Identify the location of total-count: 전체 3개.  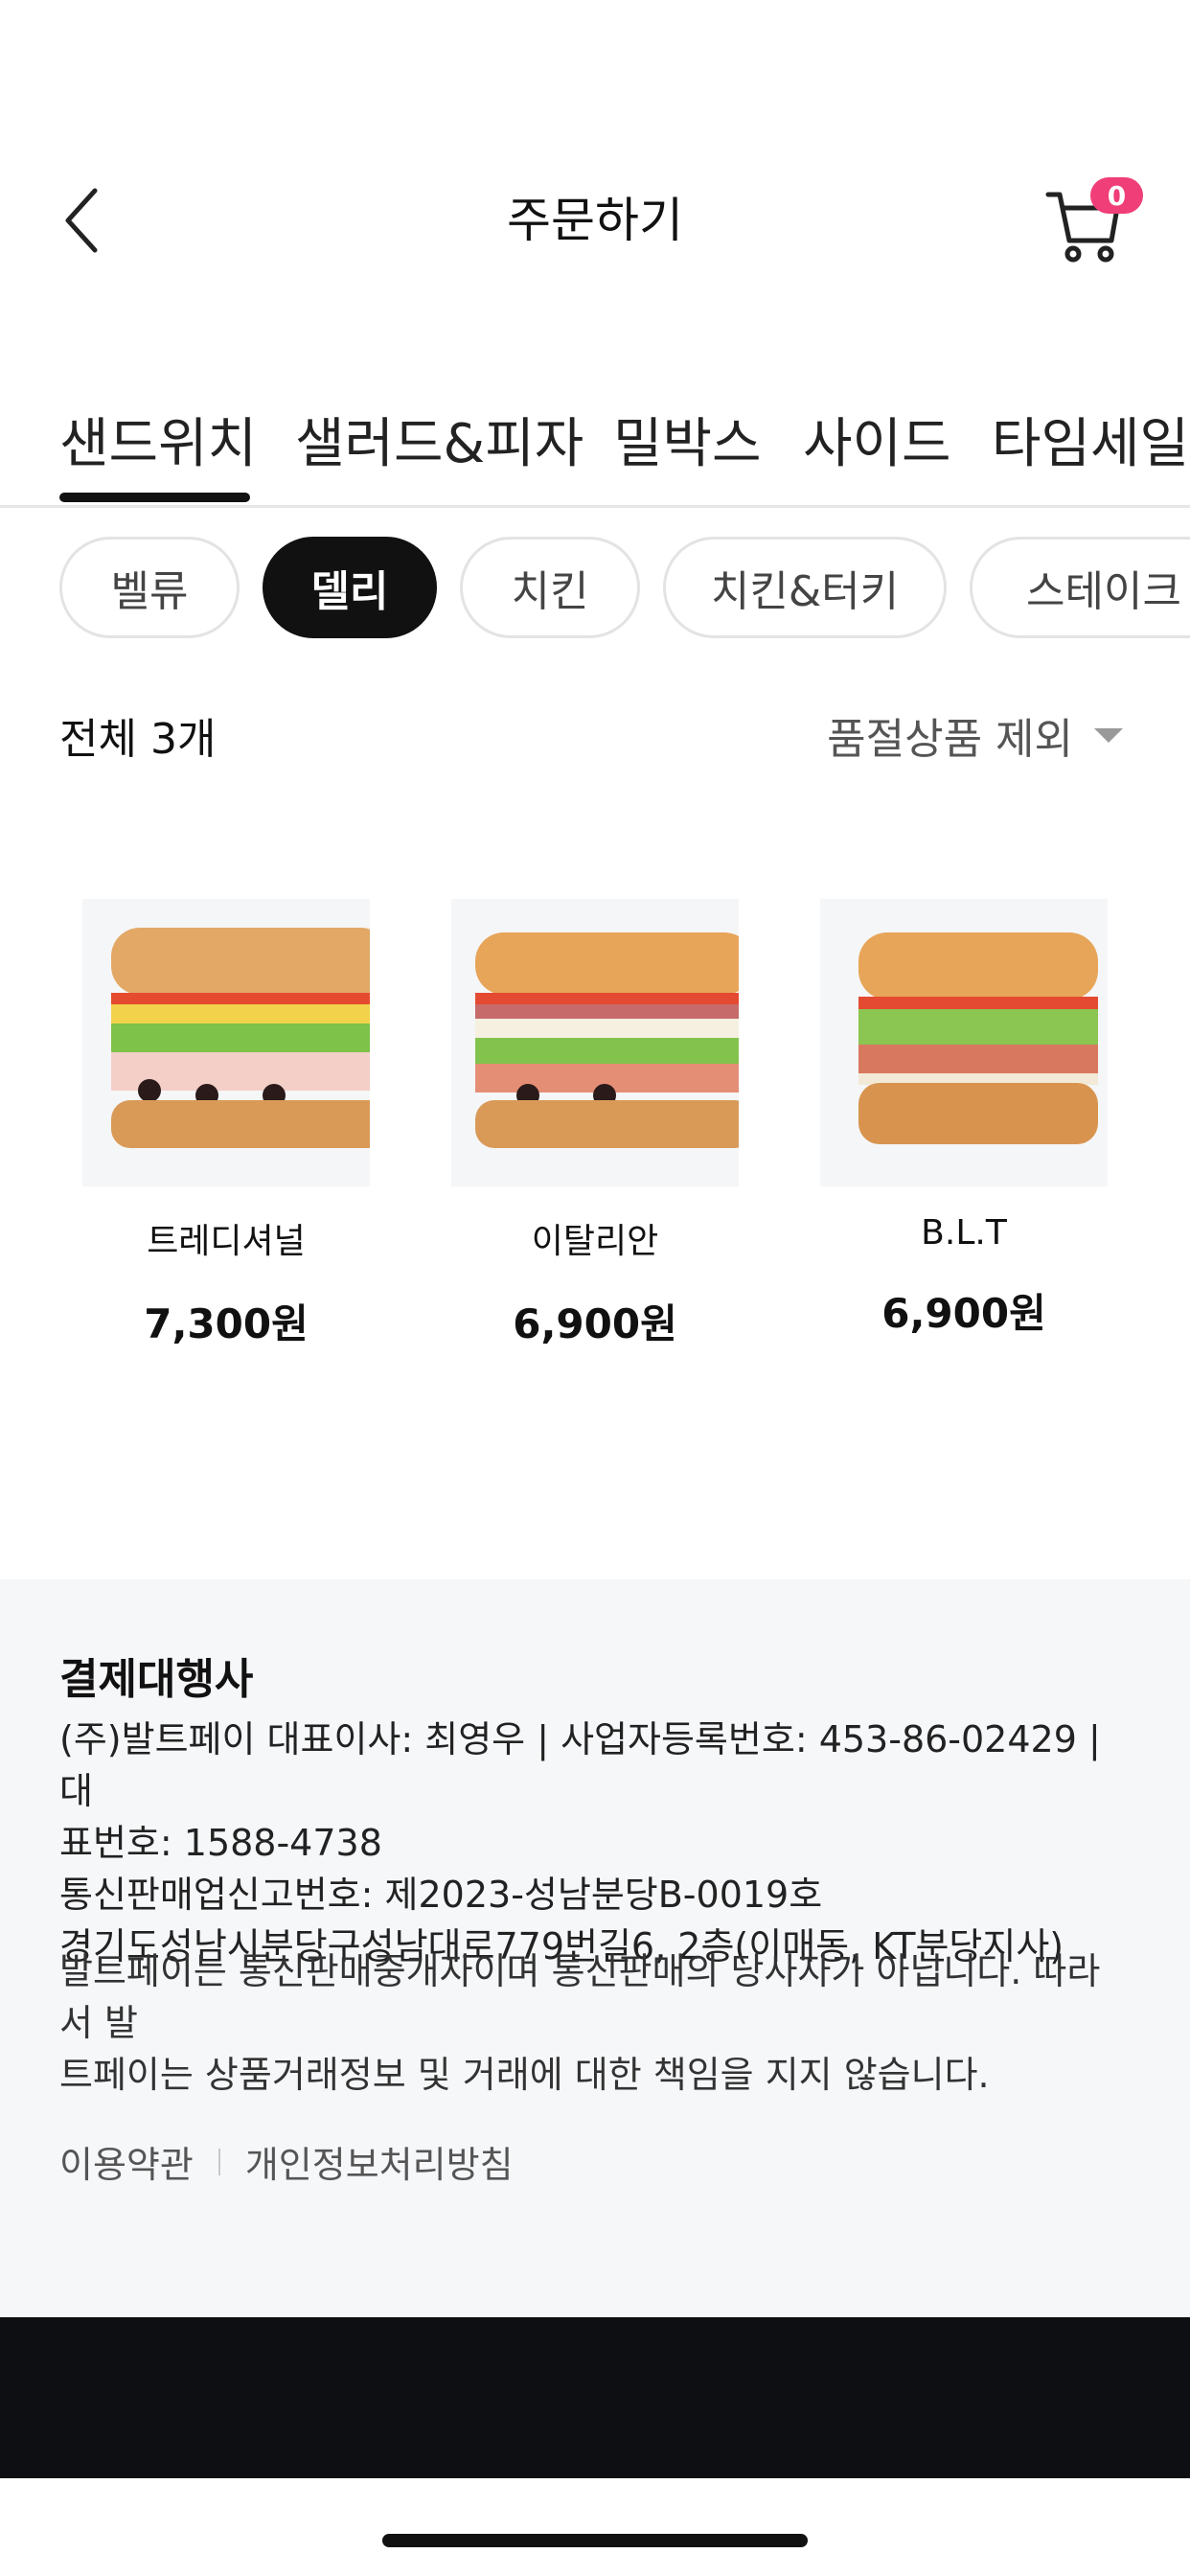
(138, 739).